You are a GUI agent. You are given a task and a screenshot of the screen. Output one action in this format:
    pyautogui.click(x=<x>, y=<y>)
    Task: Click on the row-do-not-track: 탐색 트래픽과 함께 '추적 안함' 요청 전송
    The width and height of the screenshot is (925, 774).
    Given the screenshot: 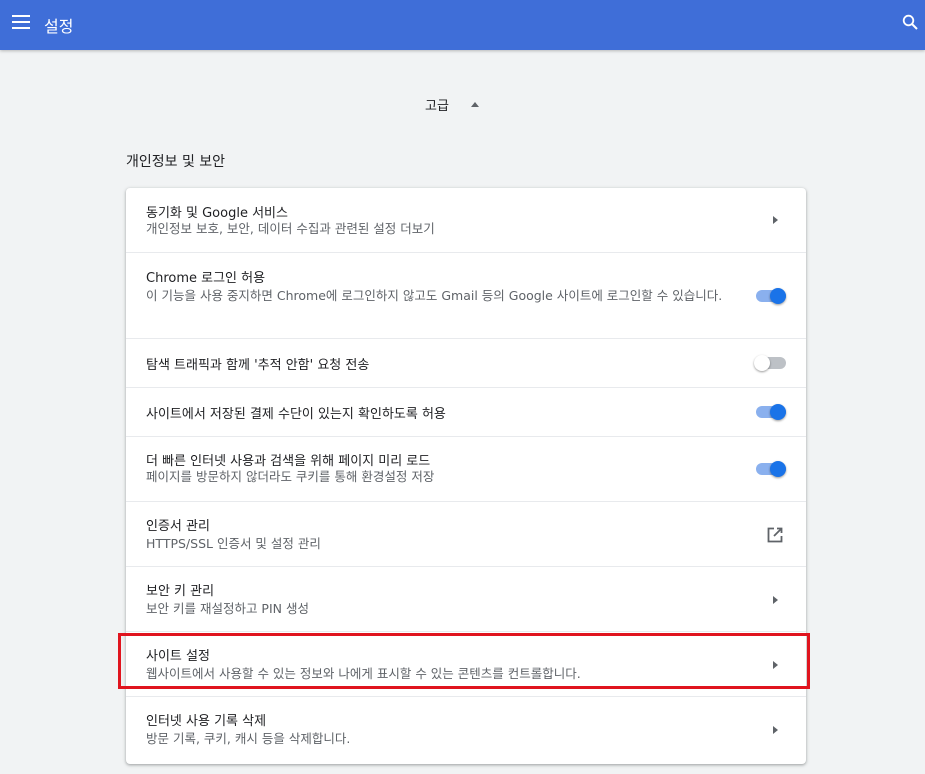 What is the action you would take?
    pyautogui.click(x=466, y=362)
    